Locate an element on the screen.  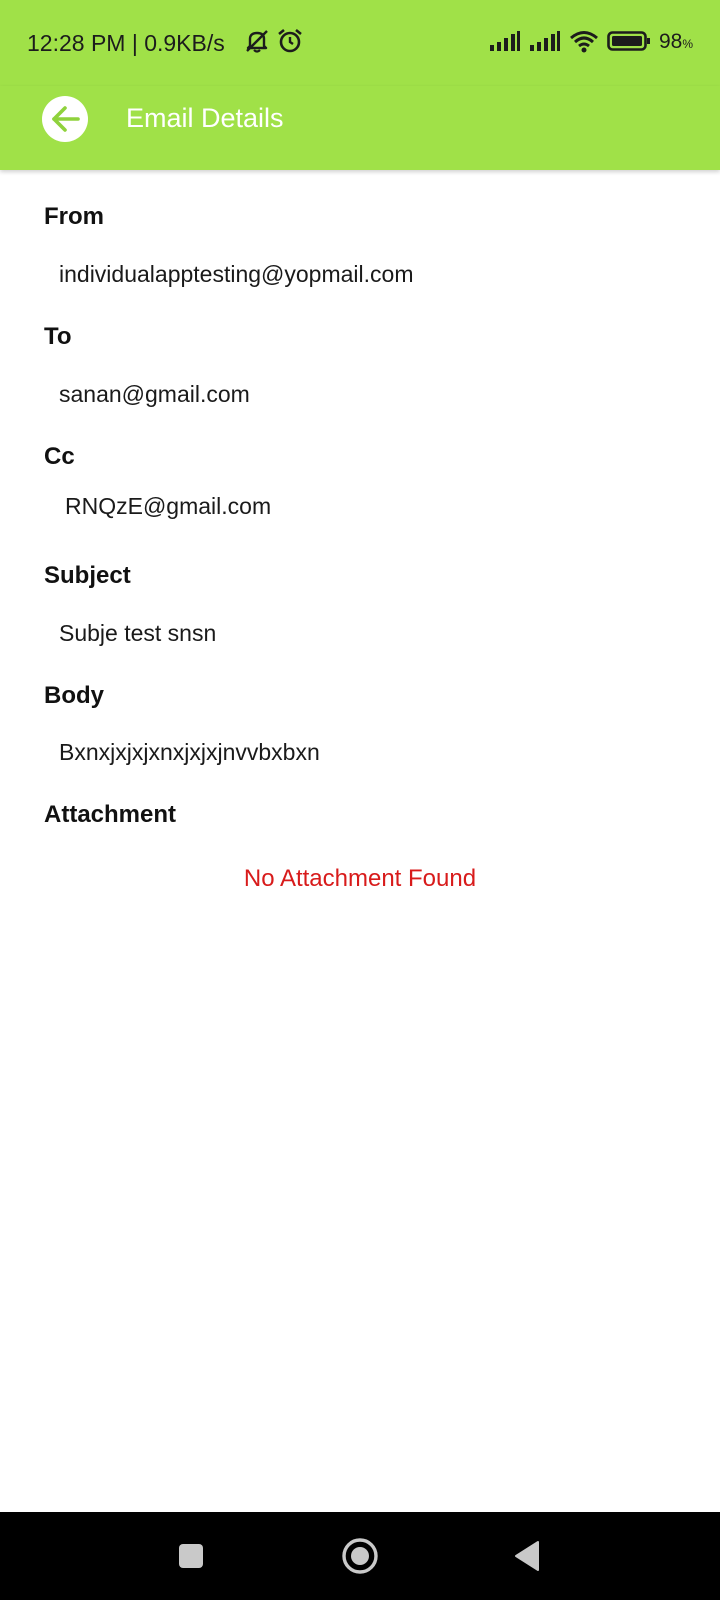
body-value: Bxnxjxjxjxnxjxjxjnvvbxbxn is located at coordinates (189, 752).